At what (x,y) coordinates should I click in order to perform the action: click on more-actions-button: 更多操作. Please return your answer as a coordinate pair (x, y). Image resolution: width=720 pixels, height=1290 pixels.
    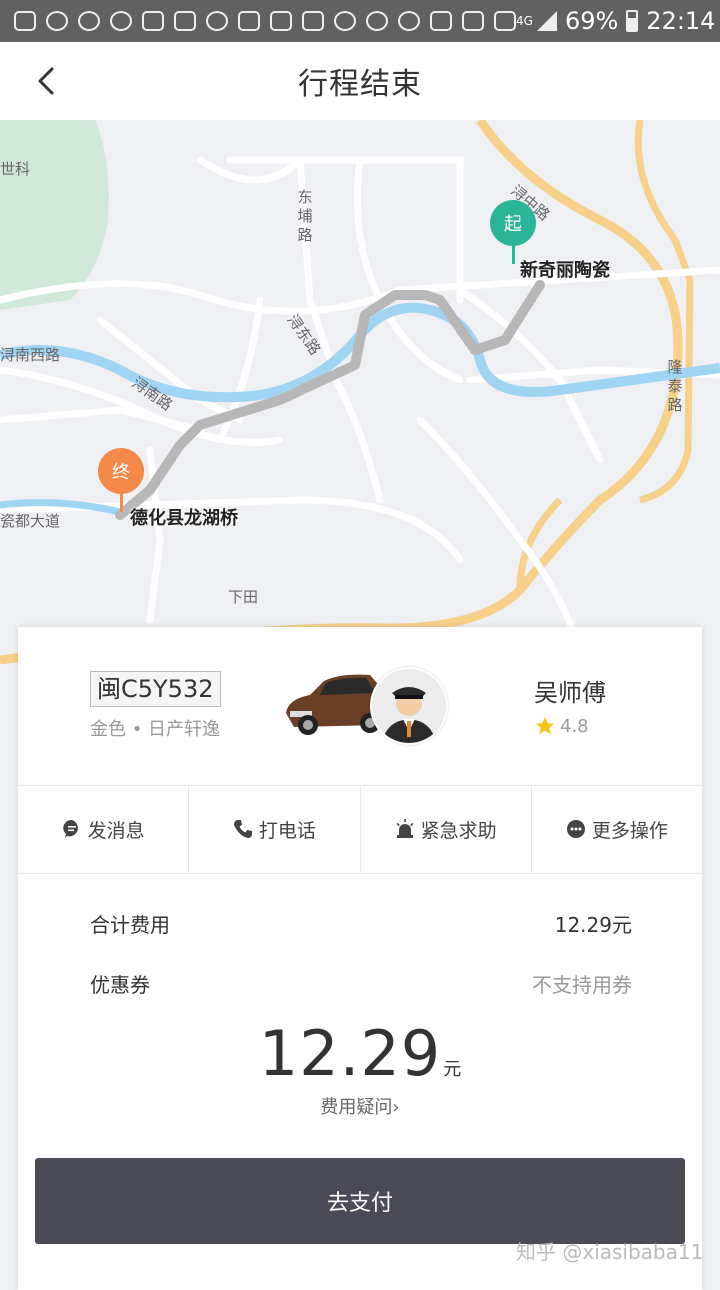
    Looking at the image, I should click on (617, 829).